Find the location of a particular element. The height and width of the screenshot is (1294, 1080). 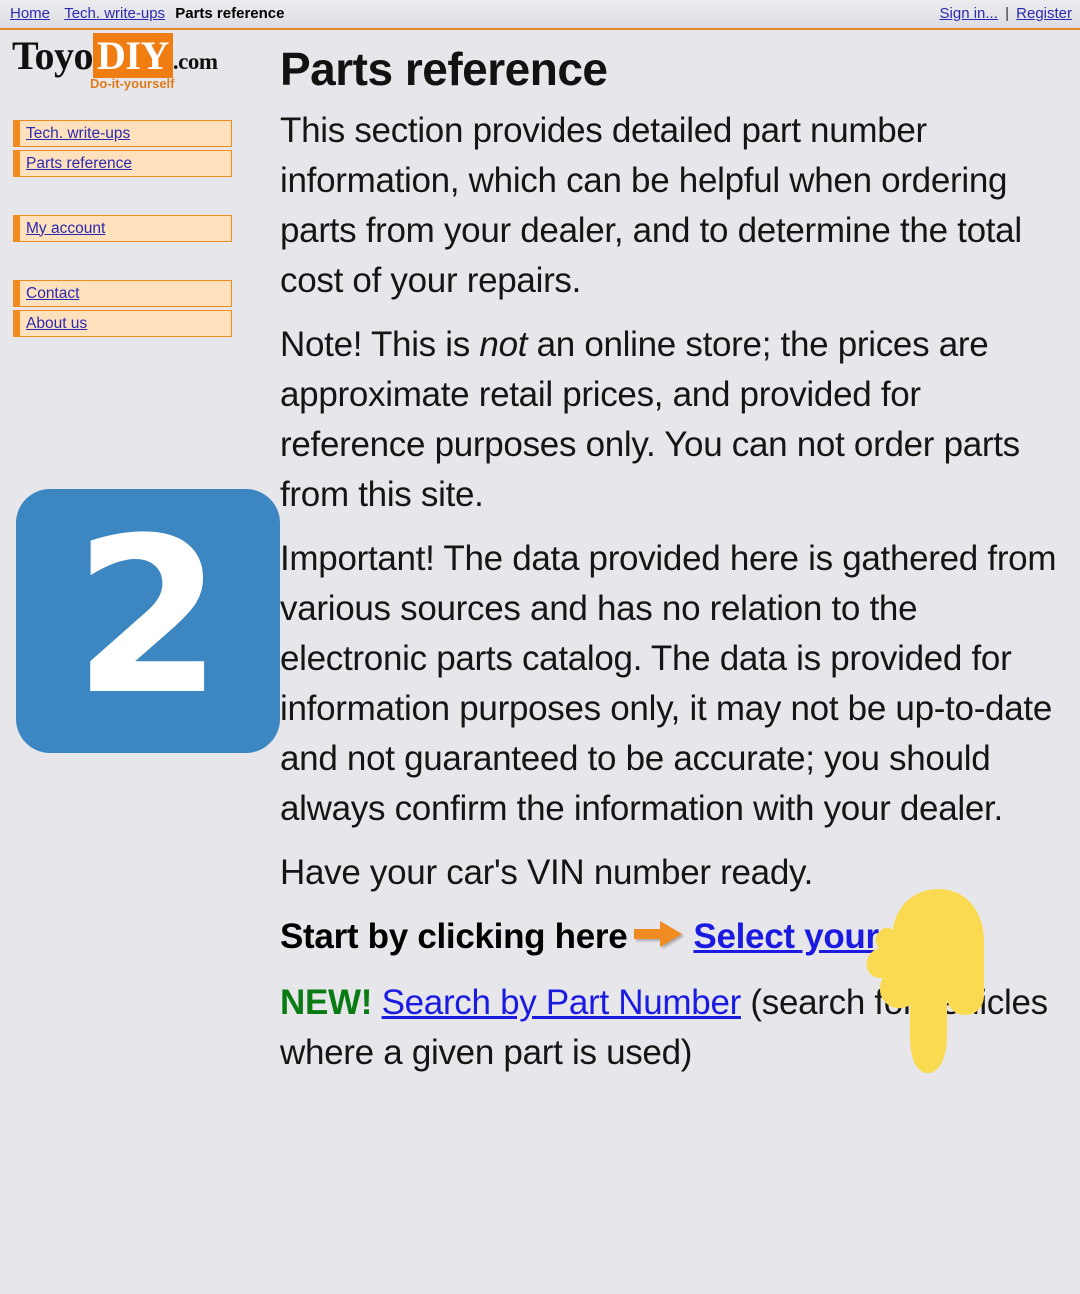

sidebar-item-label: Tech. write-ups is located at coordinates (78, 133).